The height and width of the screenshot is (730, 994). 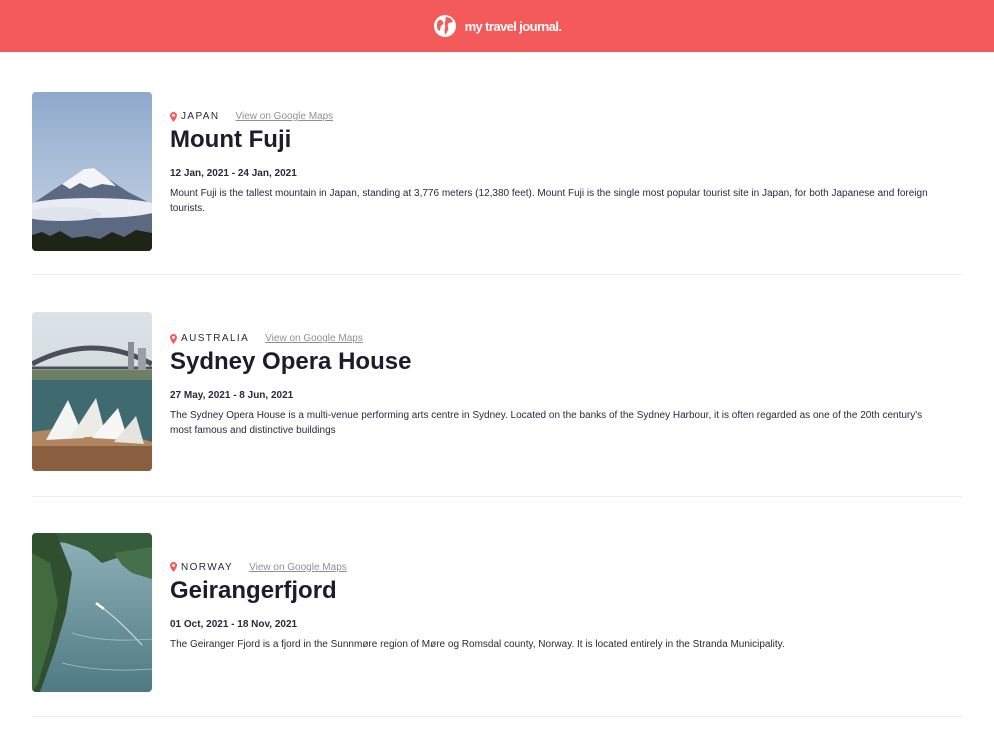 I want to click on place-title: Geirangerfjord, so click(x=253, y=590).